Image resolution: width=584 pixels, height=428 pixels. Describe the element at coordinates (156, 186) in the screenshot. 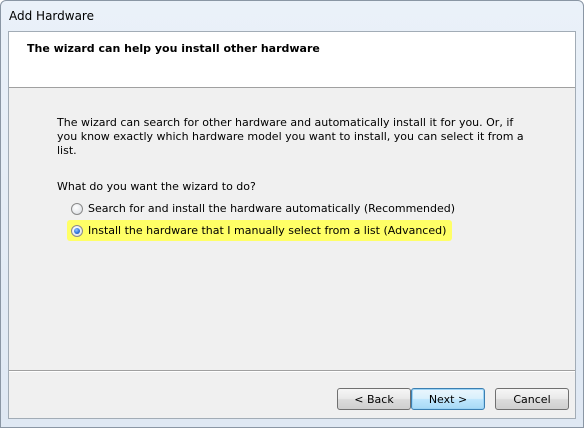

I see `question-label: What do you want the wizard to do?` at that location.